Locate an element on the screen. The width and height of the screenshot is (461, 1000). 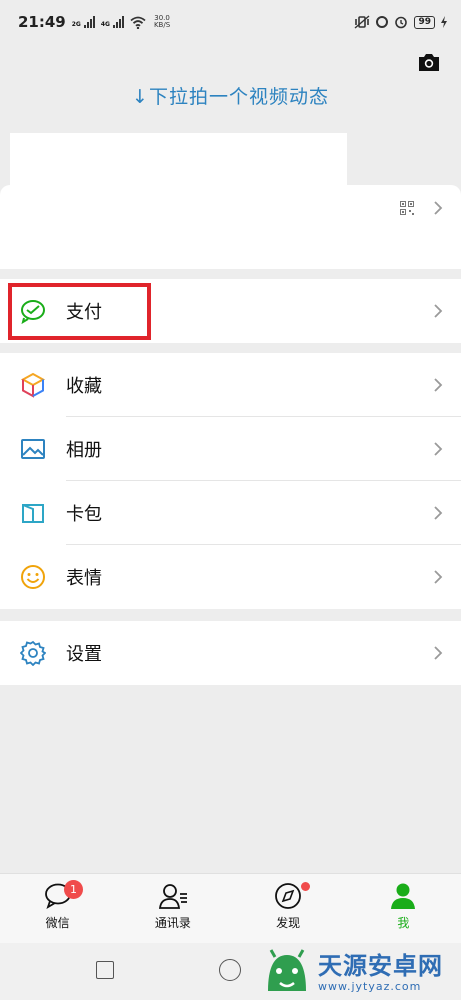
settings-section: 设置 is located at coordinates (230, 653).